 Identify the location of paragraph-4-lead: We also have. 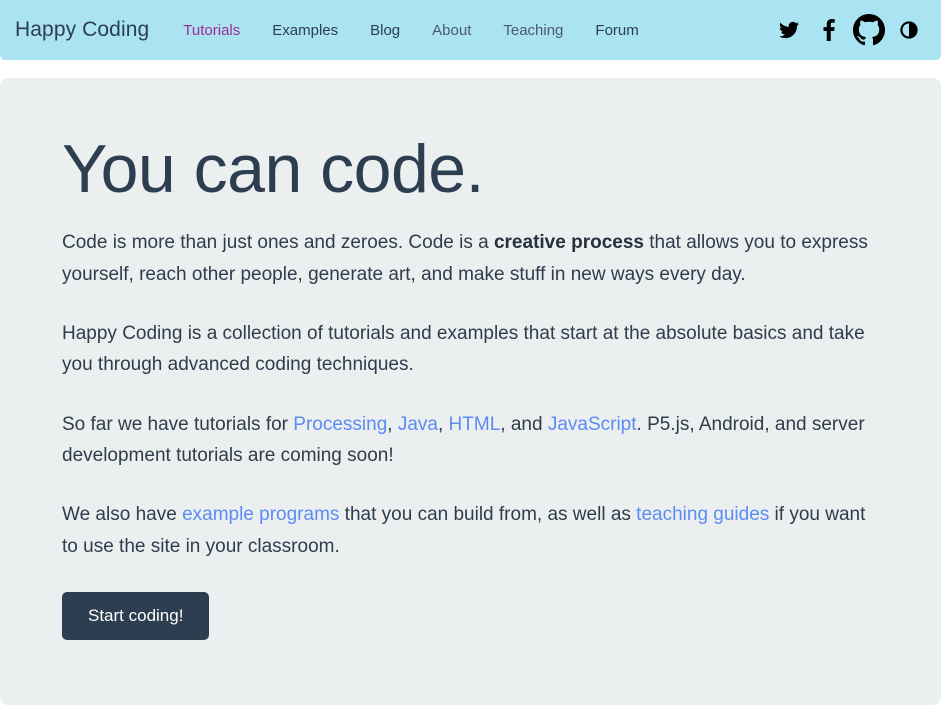
(122, 515).